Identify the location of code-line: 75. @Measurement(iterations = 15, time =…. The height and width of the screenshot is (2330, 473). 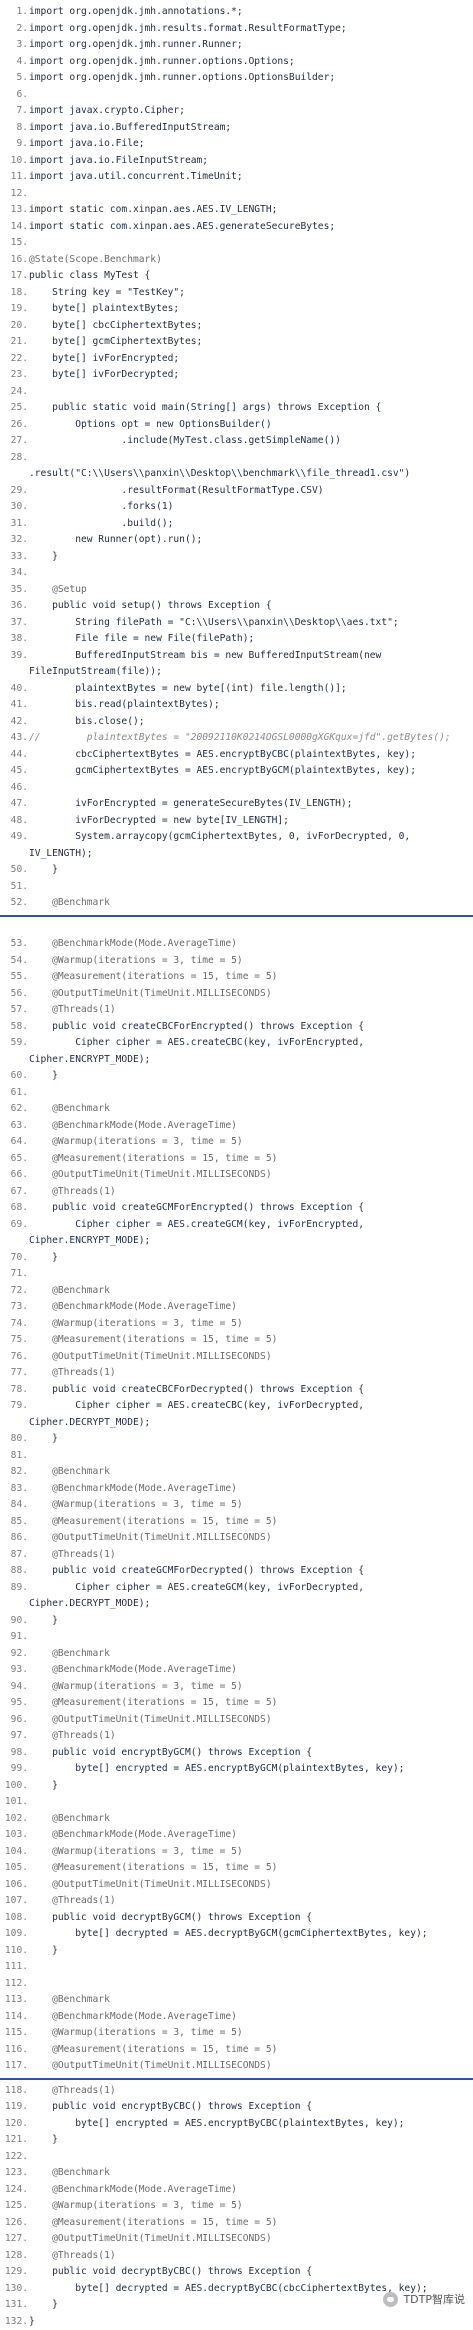
(236, 1340).